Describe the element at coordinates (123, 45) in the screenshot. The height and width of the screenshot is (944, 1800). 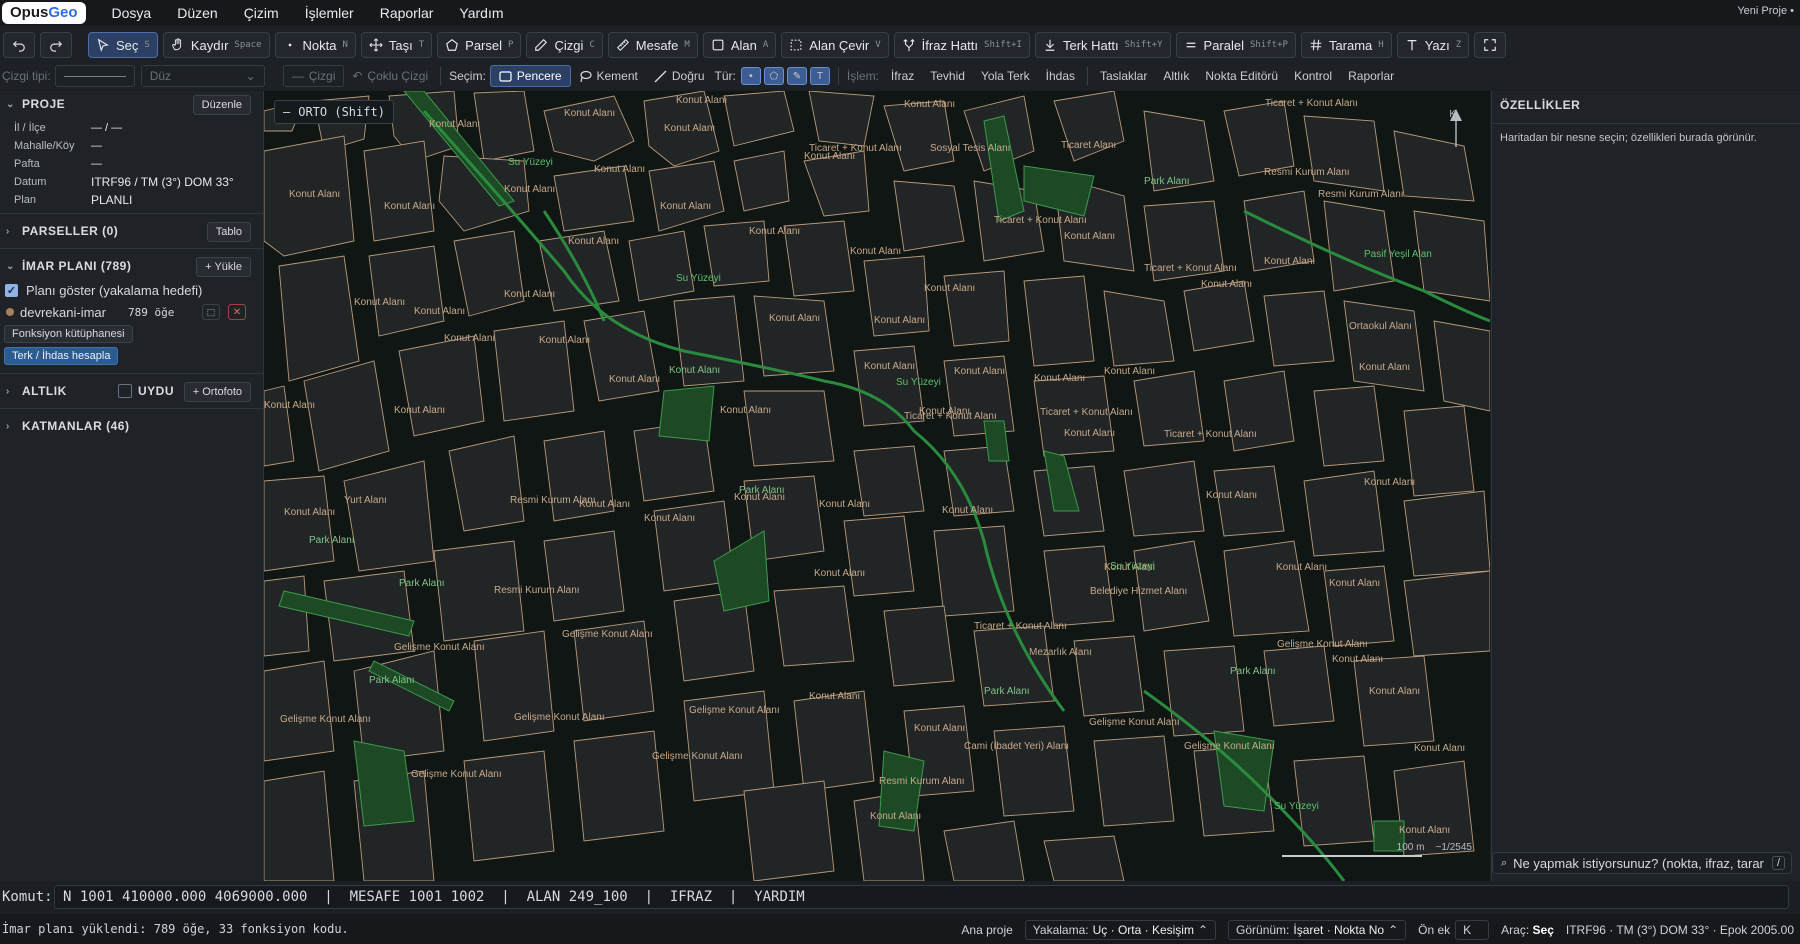
I see `tool-select-button: Seç S` at that location.